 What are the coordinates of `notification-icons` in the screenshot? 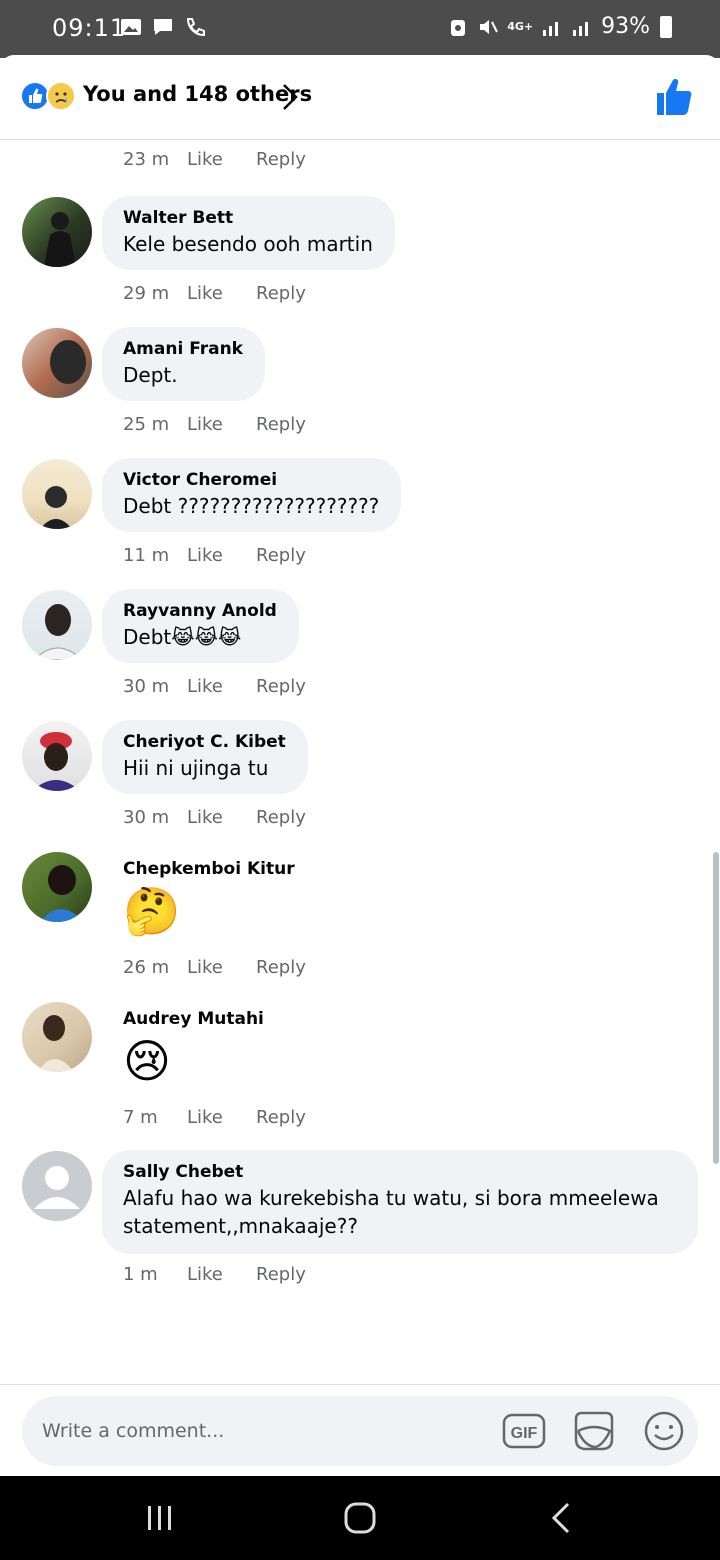 It's located at (163, 27).